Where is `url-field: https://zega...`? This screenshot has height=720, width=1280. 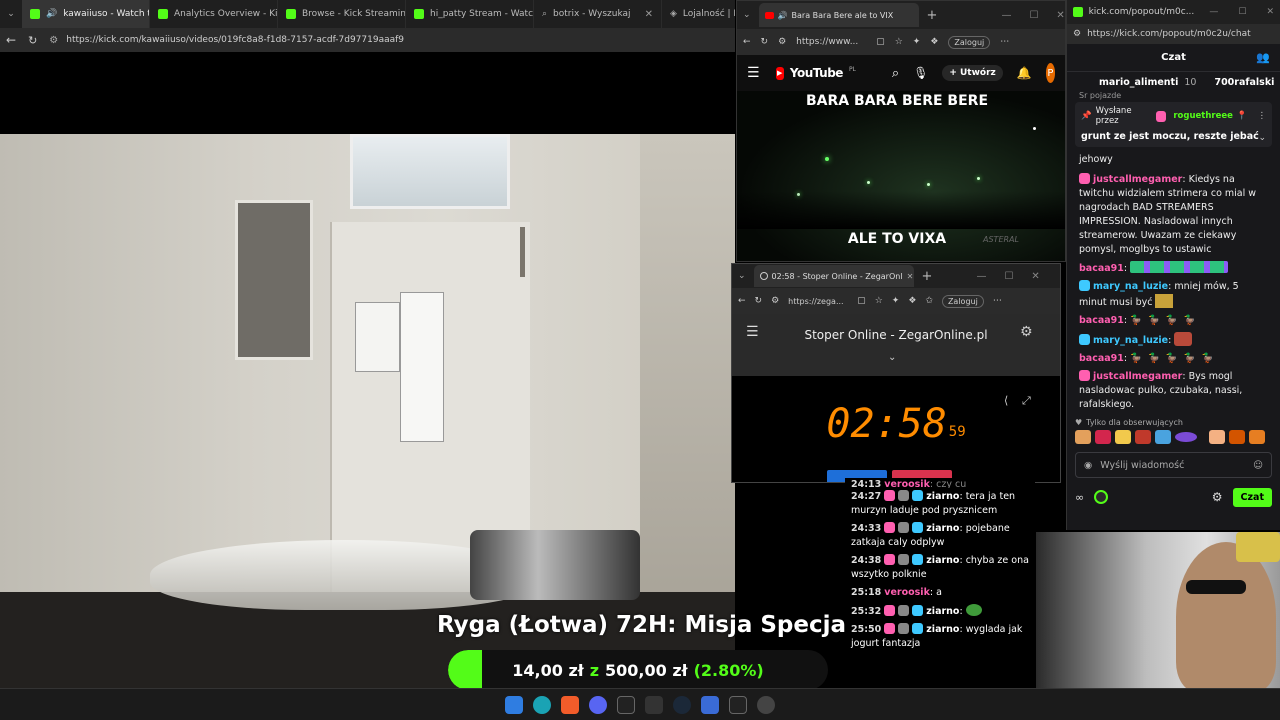
url-field: https://zega... is located at coordinates (818, 301).